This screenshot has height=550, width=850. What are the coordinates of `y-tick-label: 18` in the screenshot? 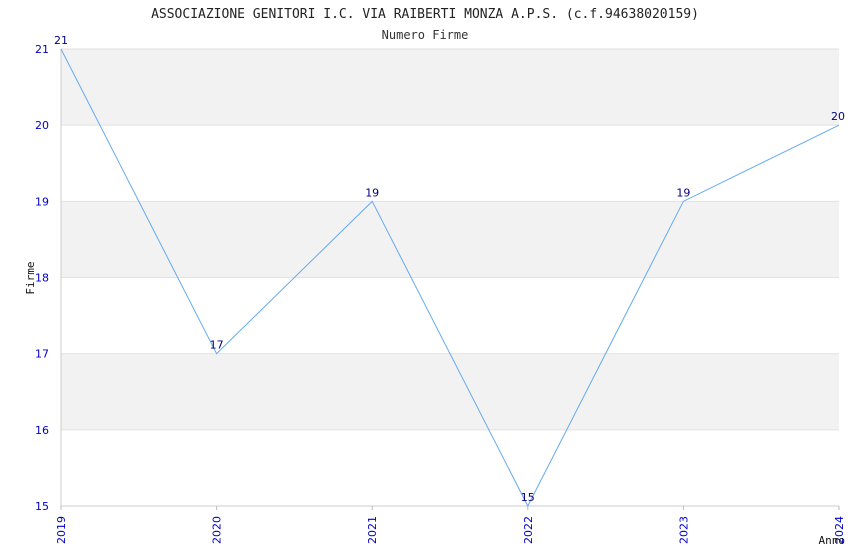 It's located at (42, 278).